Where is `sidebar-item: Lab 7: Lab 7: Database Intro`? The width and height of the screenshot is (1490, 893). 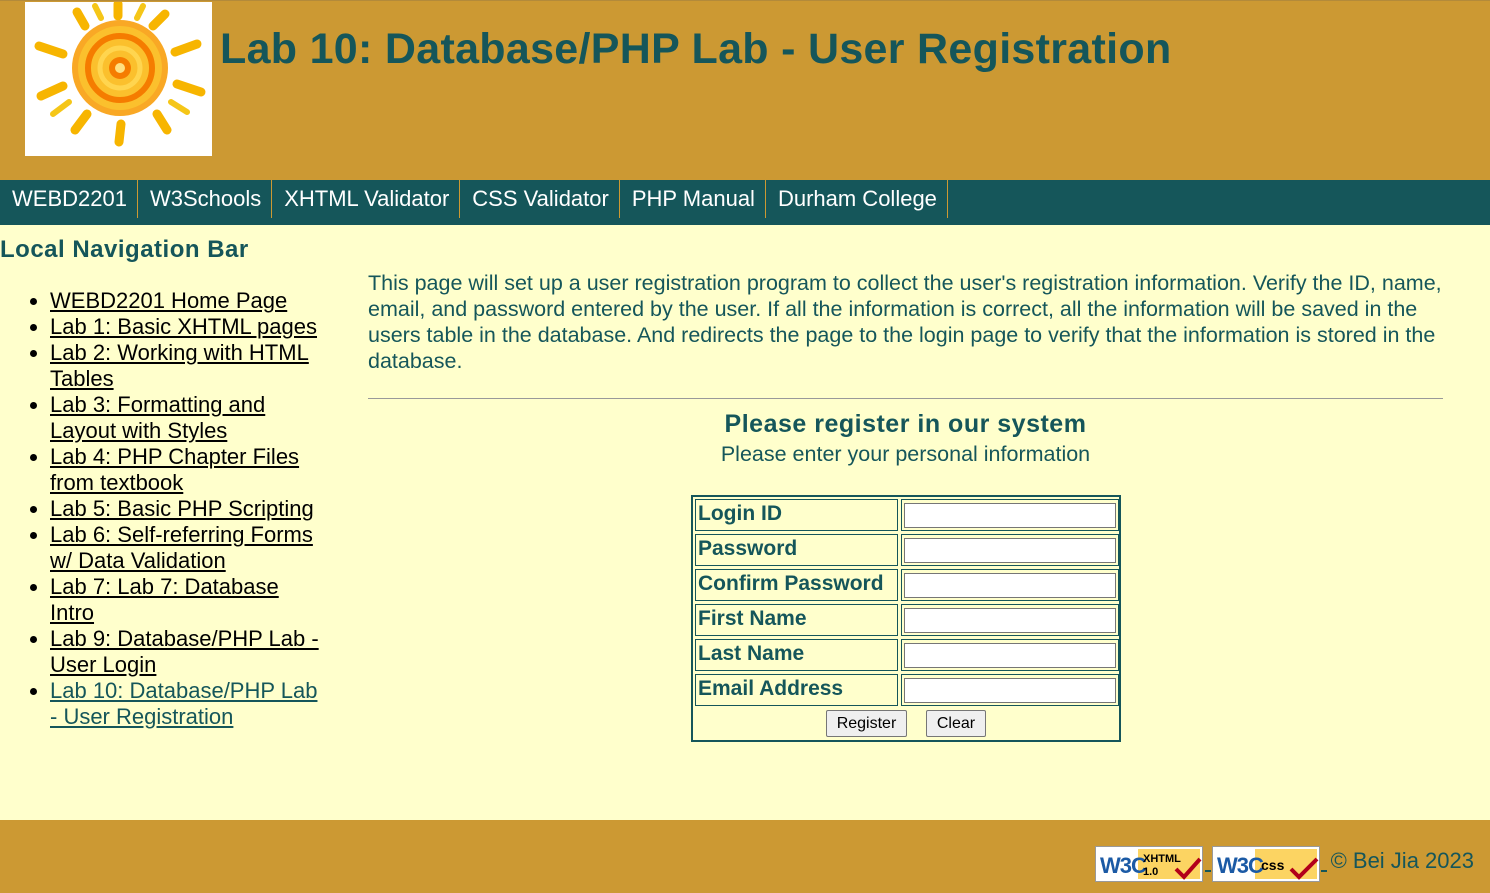 sidebar-item: Lab 7: Lab 7: Database Intro is located at coordinates (185, 600).